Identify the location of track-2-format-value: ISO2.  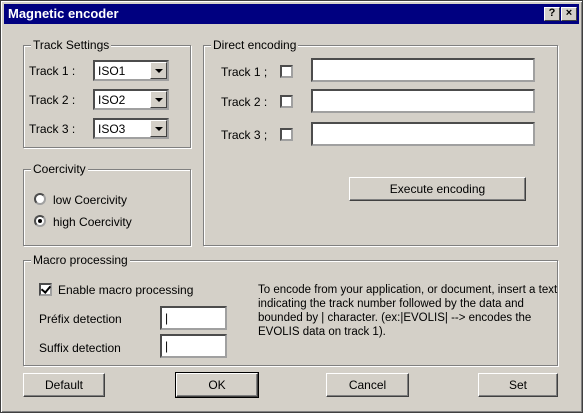
(112, 100).